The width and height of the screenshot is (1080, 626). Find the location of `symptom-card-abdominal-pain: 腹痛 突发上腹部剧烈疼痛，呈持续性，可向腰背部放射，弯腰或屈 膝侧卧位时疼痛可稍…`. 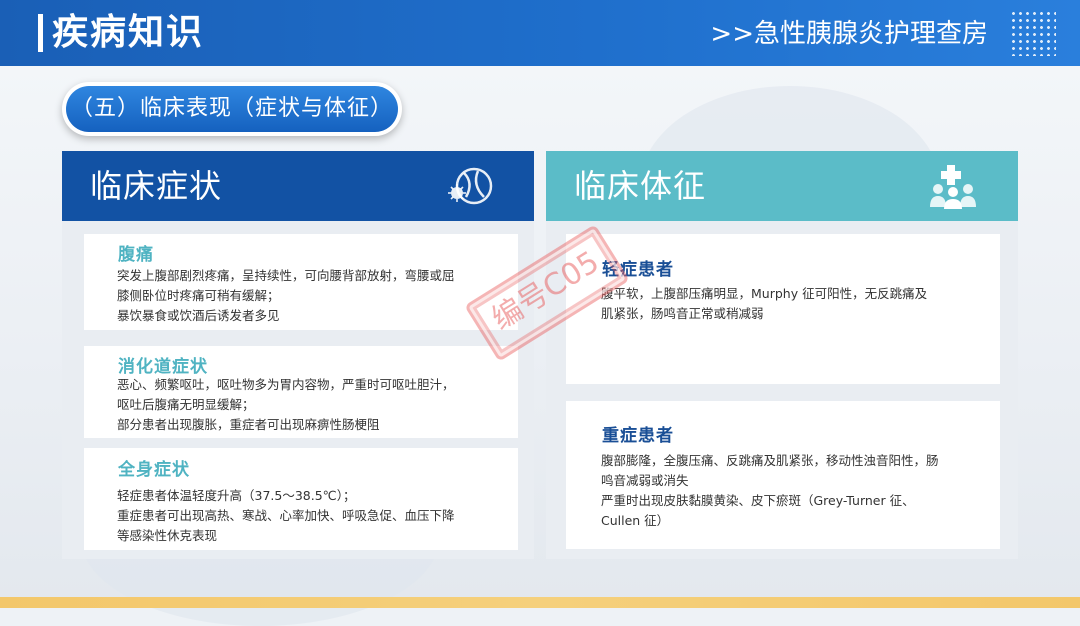

symptom-card-abdominal-pain: 腹痛 突发上腹部剧烈疼痛，呈持续性，可向腰背部放射，弯腰或屈 膝侧卧位时疼痛可稍… is located at coordinates (301, 282).